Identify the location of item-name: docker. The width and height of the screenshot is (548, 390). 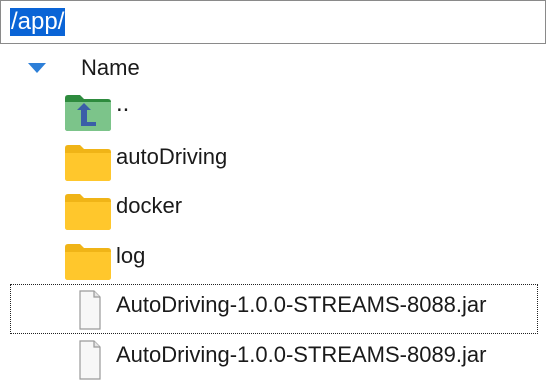
(149, 205).